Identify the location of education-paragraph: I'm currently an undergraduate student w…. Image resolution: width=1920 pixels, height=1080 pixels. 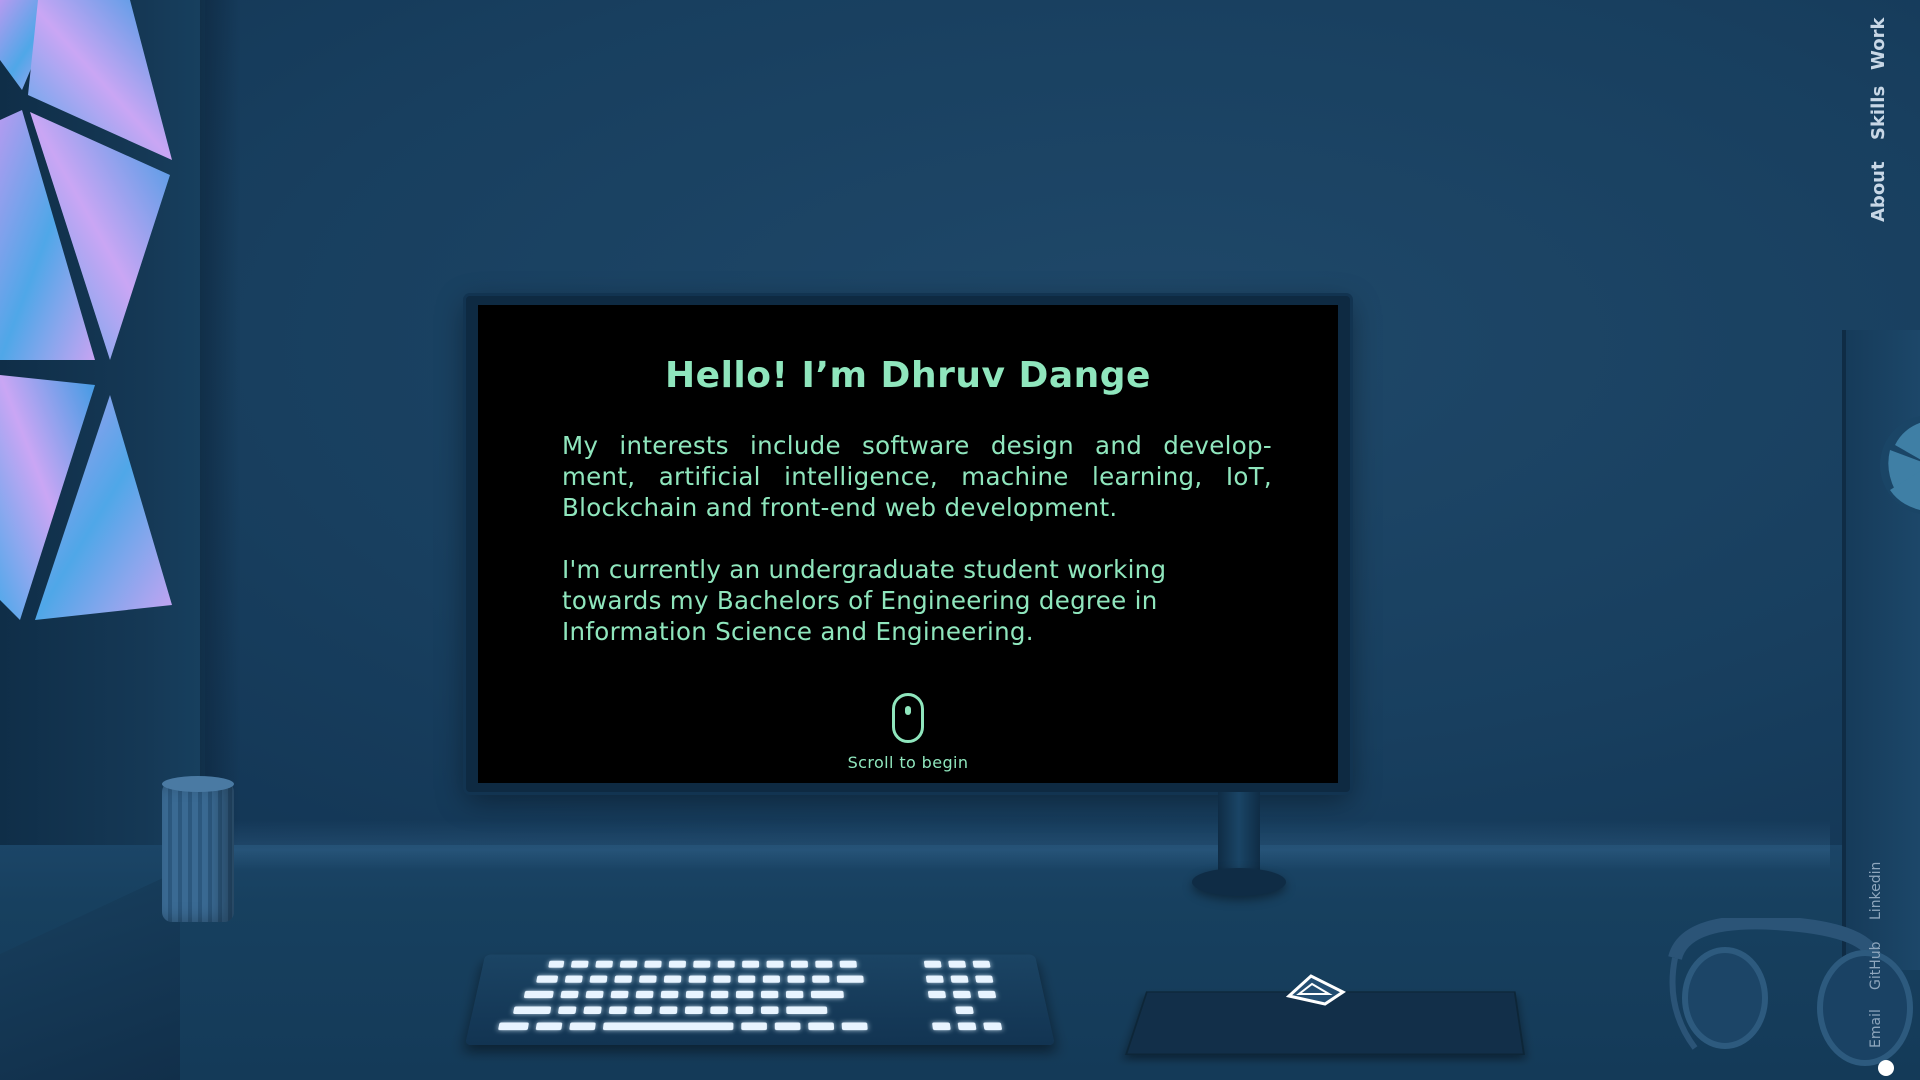
(864, 600).